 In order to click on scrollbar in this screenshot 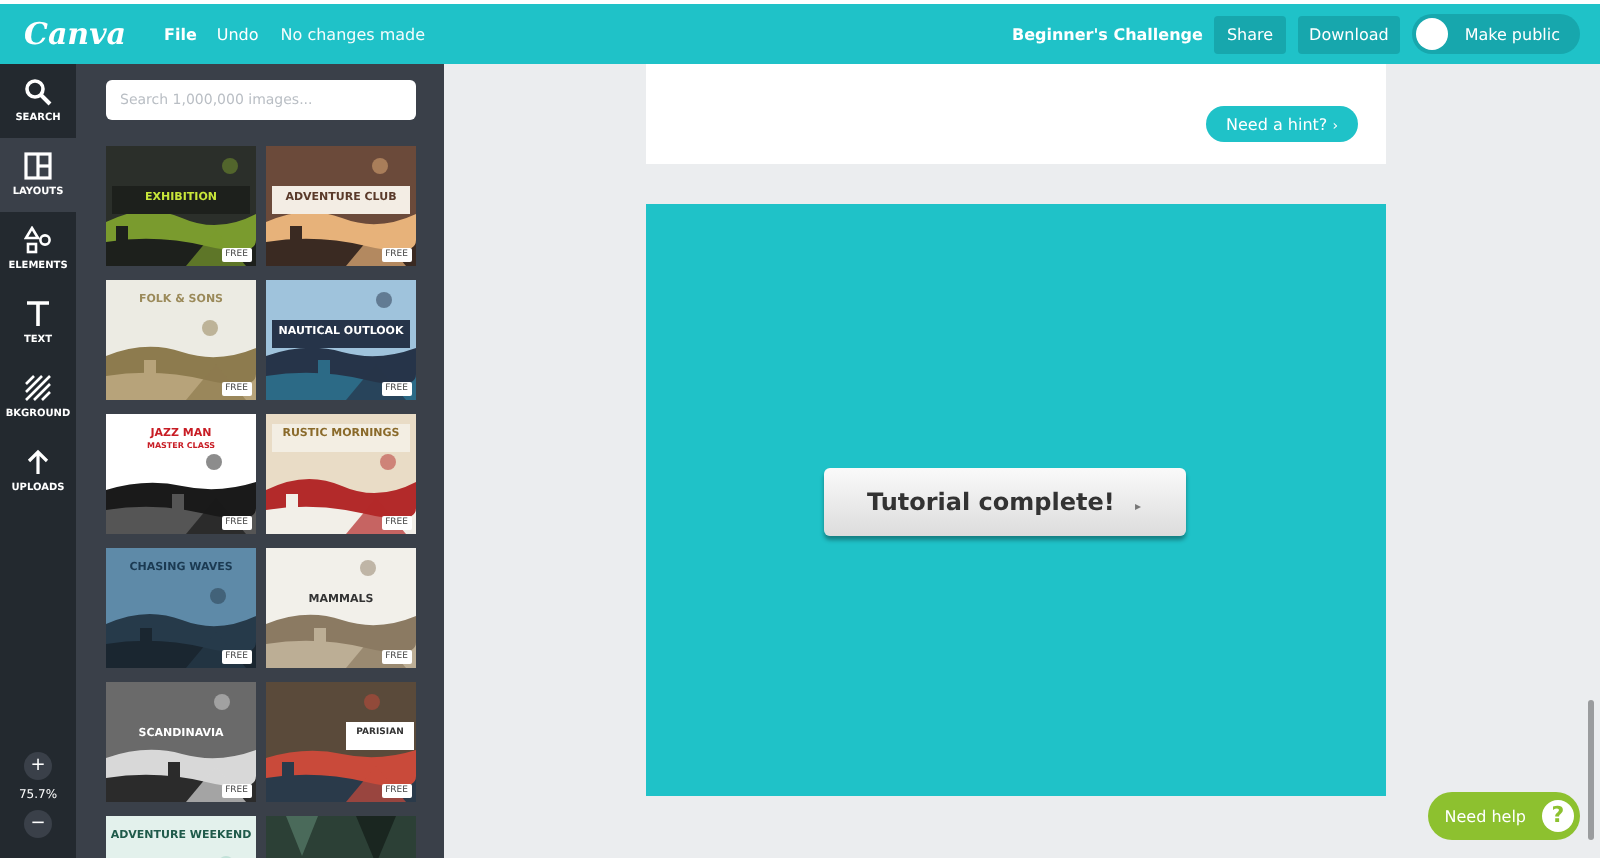, I will do `click(1591, 770)`.